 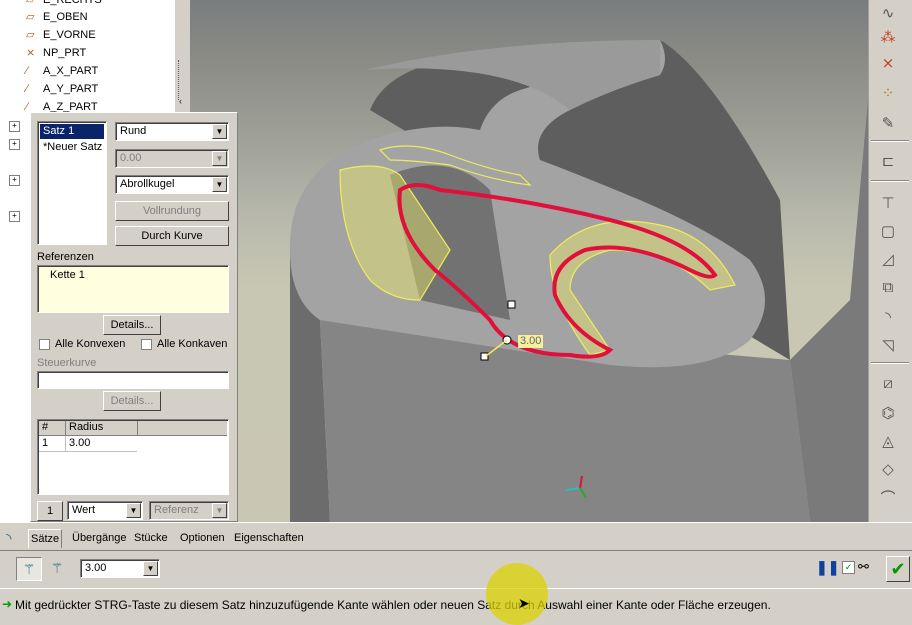 What do you see at coordinates (898, 569) in the screenshot?
I see `apply-checkmark-icon: ✔` at bounding box center [898, 569].